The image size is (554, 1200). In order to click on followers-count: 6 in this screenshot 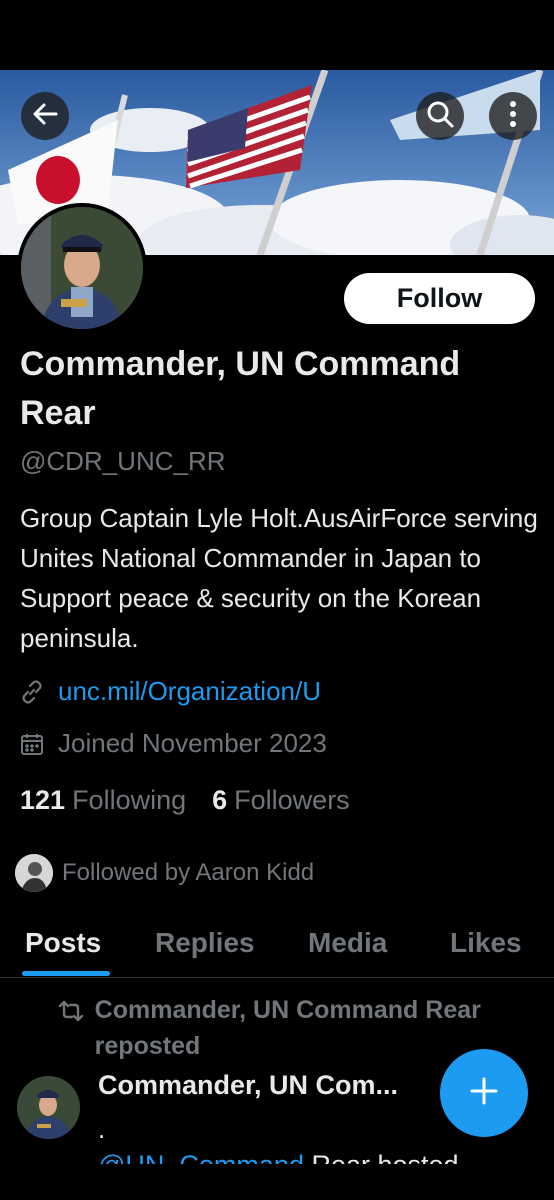, I will do `click(220, 800)`.